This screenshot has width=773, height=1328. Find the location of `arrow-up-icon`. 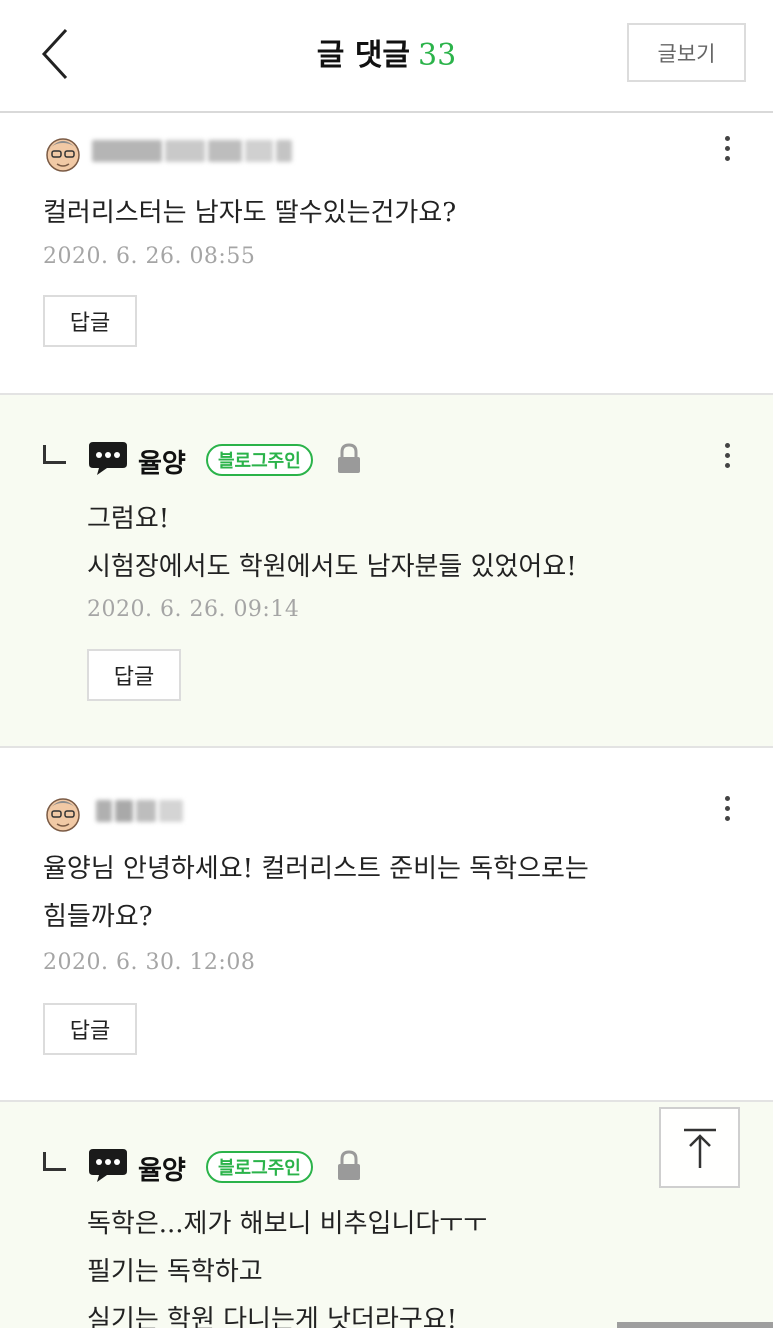

arrow-up-icon is located at coordinates (699, 1148).